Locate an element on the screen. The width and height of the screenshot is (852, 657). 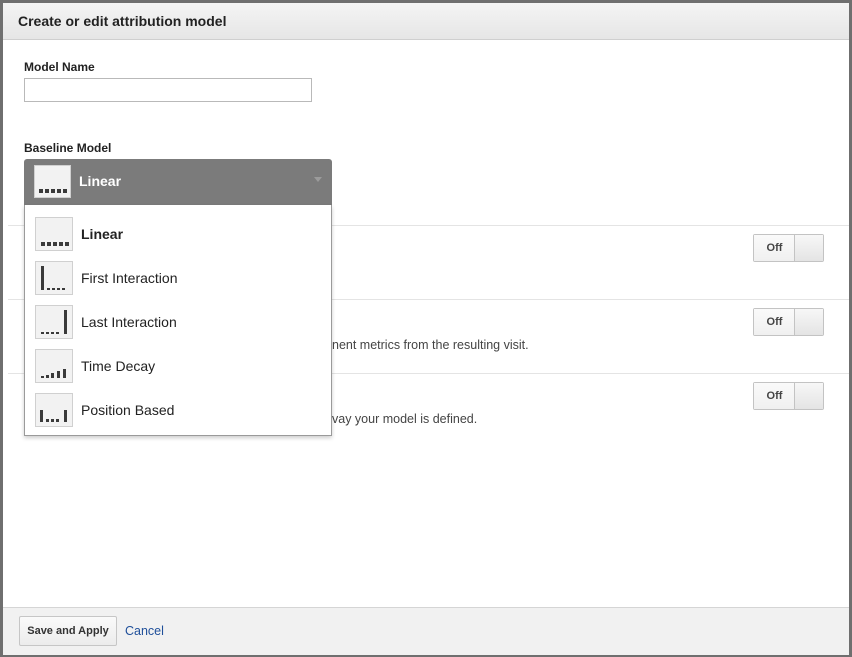
position-based-model-icon is located at coordinates (54, 410).